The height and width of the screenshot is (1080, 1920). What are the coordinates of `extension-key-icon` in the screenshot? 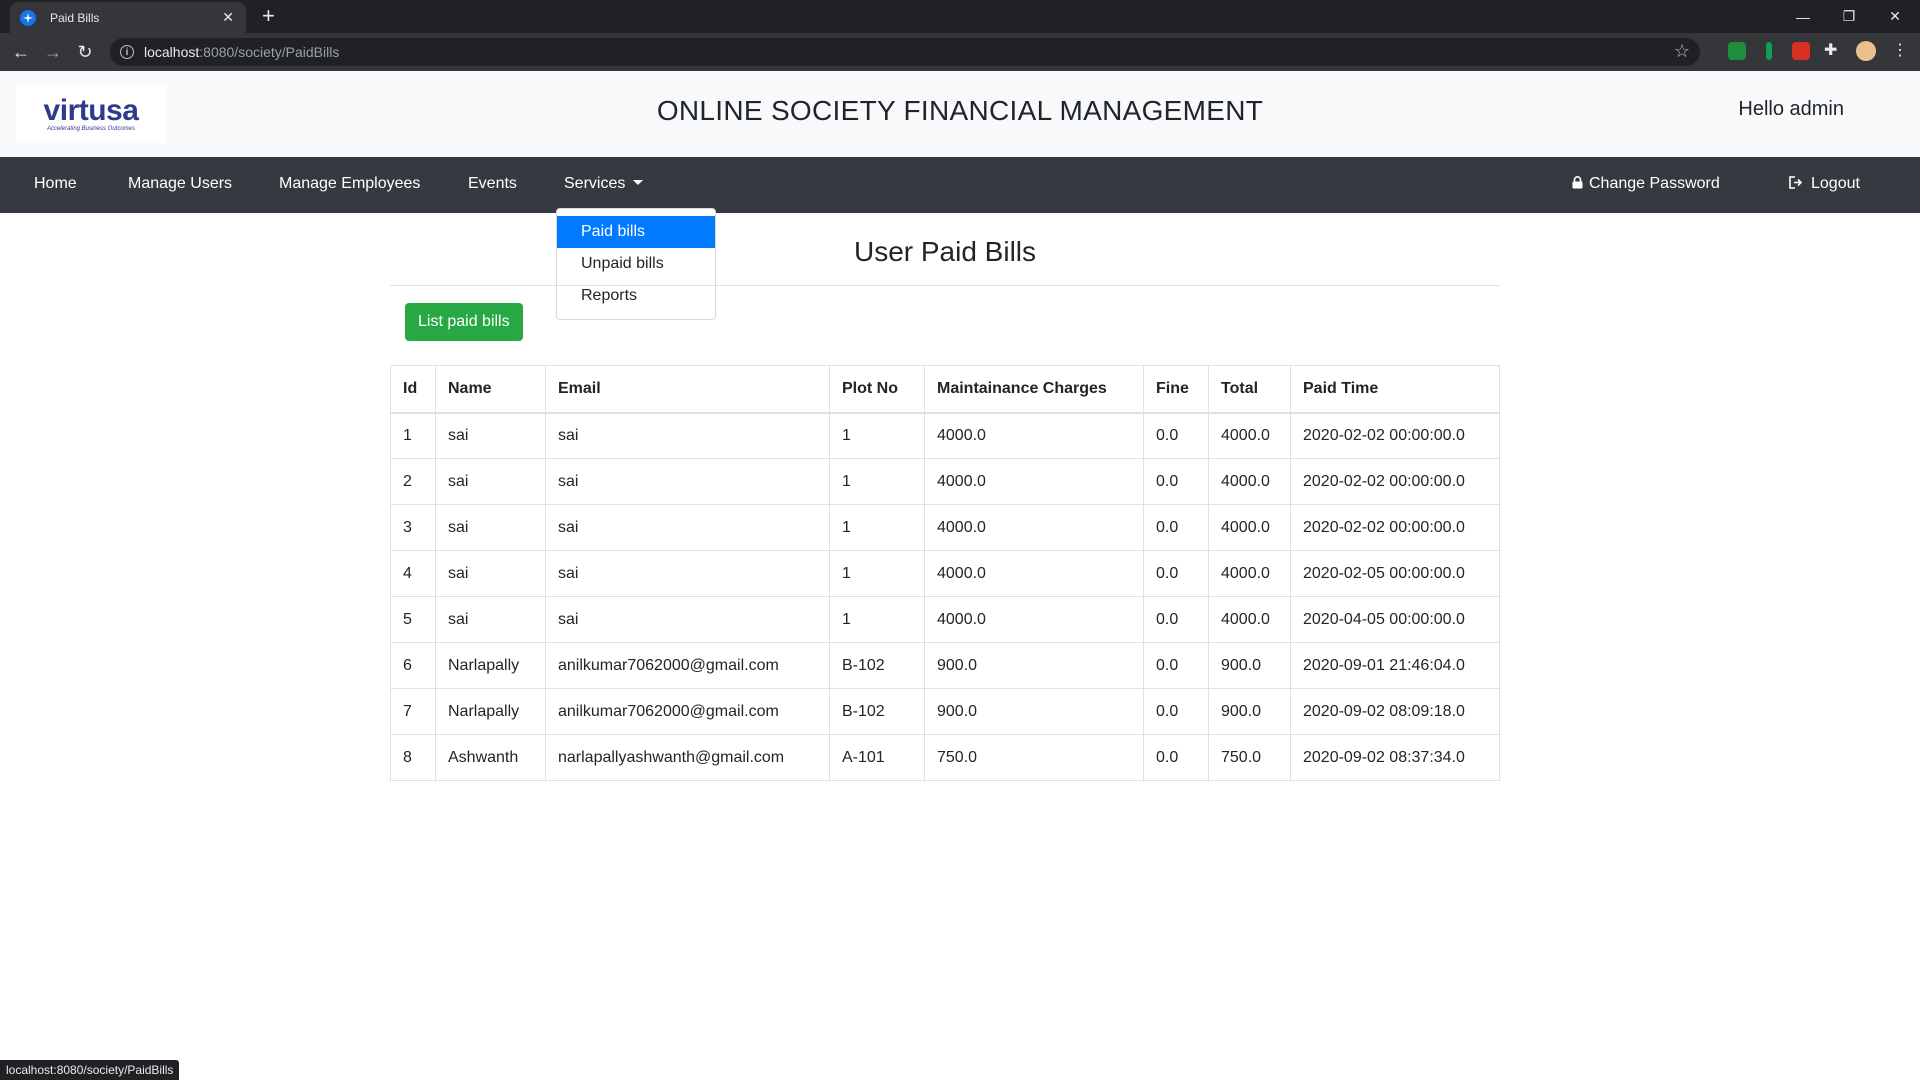 It's located at (1769, 51).